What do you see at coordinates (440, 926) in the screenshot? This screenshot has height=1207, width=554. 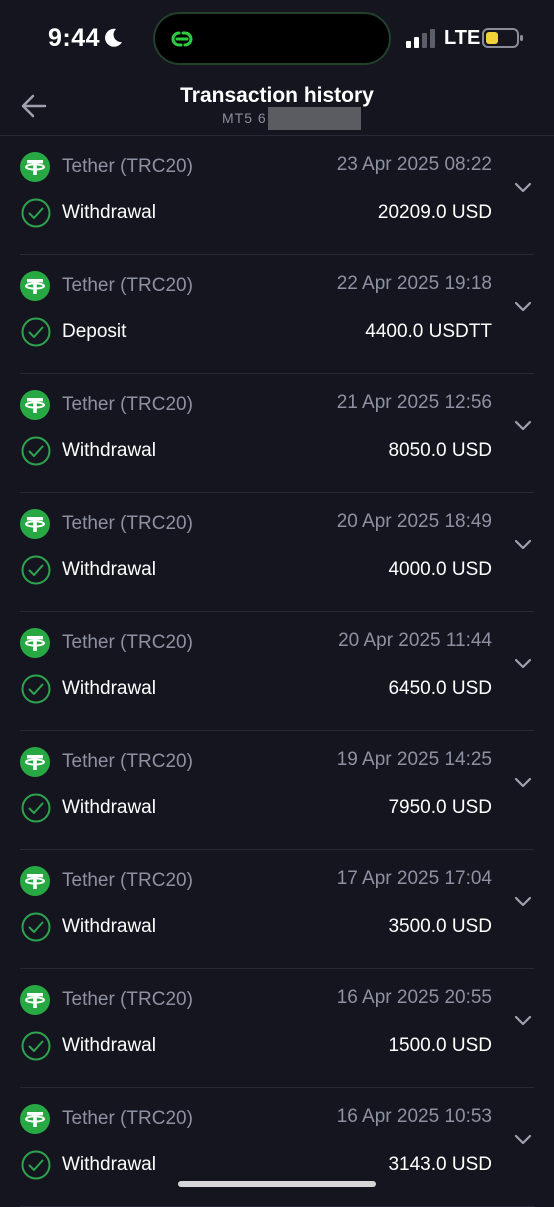 I see `transaction-amount: 3500.0 USD` at bounding box center [440, 926].